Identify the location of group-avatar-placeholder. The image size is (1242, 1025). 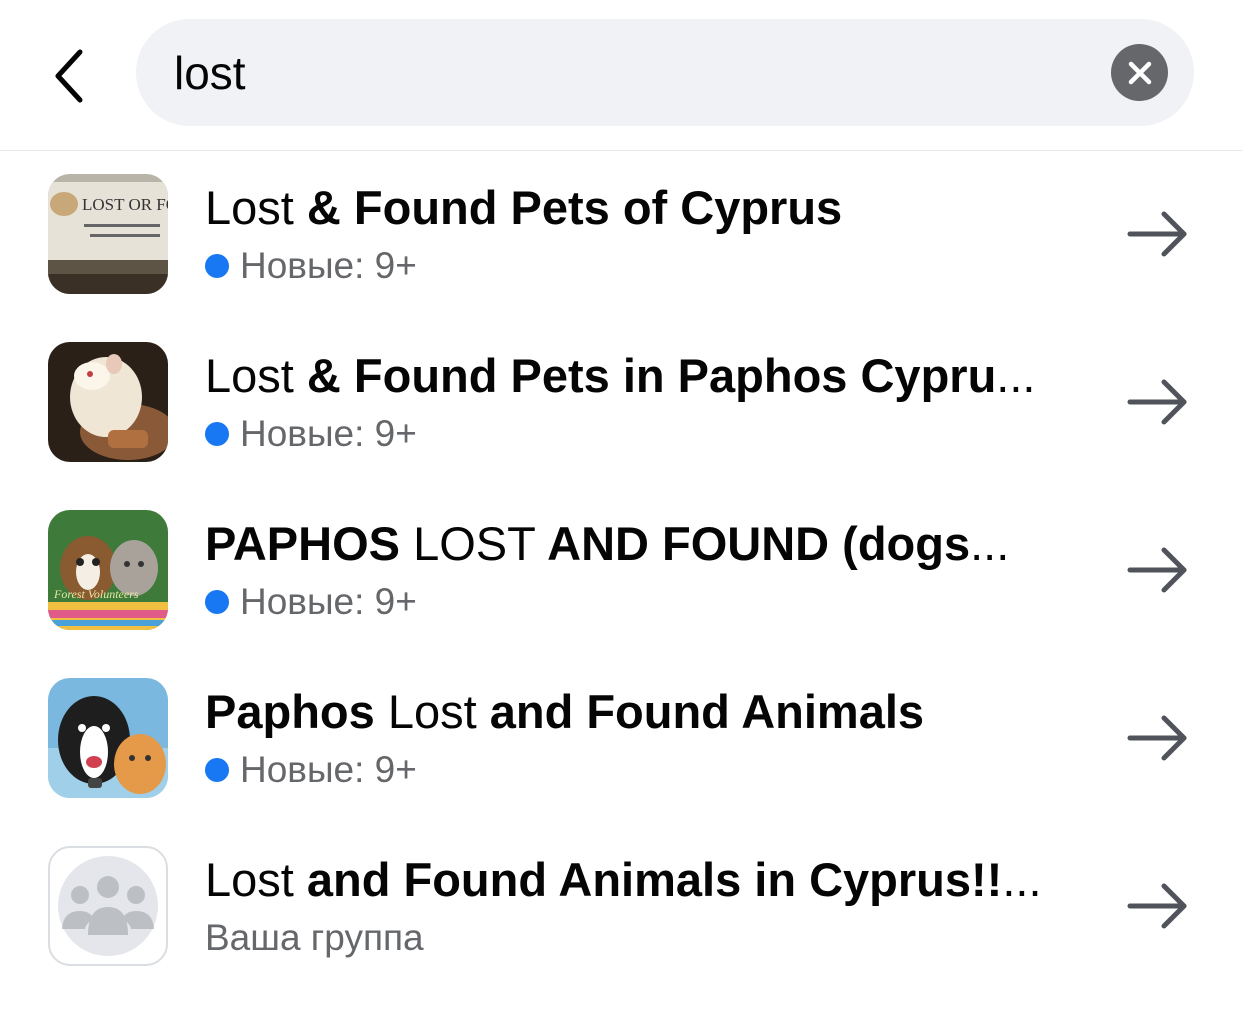
(108, 906).